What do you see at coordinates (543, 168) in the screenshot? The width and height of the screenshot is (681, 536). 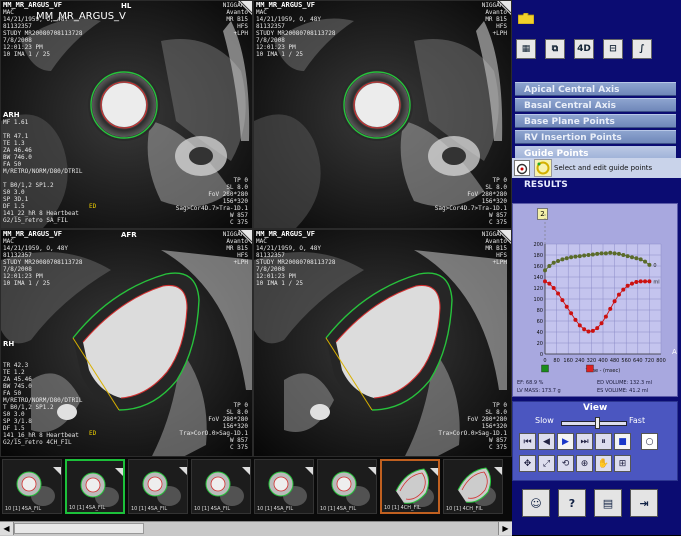 I see `edit-guide-points-icon` at bounding box center [543, 168].